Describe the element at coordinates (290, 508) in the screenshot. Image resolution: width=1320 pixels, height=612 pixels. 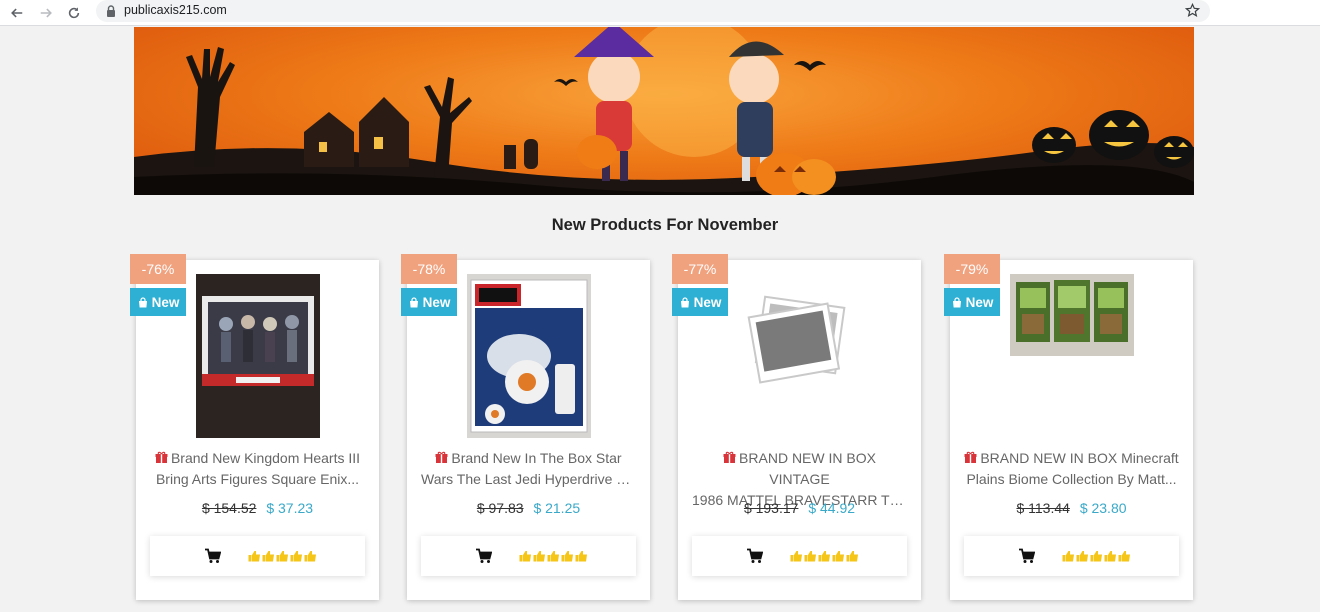
I see `sale-price: $ 37.23` at that location.